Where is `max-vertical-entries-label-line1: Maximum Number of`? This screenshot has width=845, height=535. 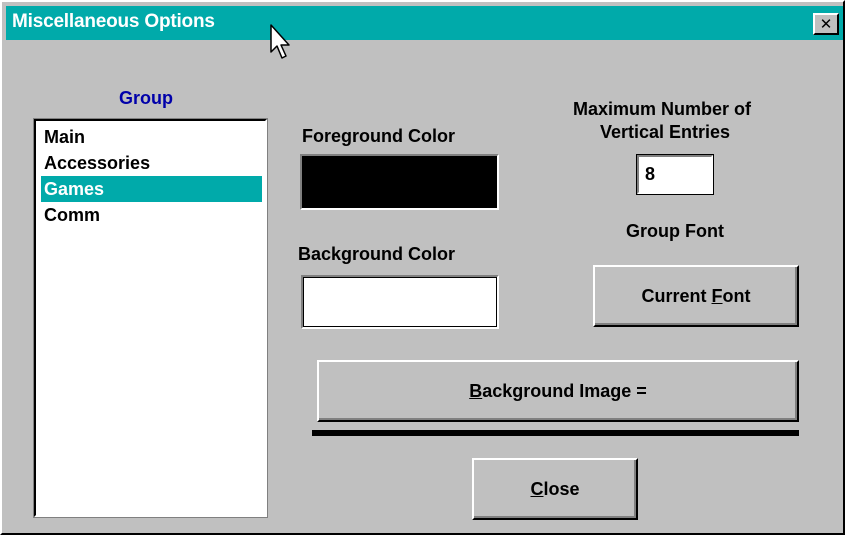
max-vertical-entries-label-line1: Maximum Number of is located at coordinates (662, 109).